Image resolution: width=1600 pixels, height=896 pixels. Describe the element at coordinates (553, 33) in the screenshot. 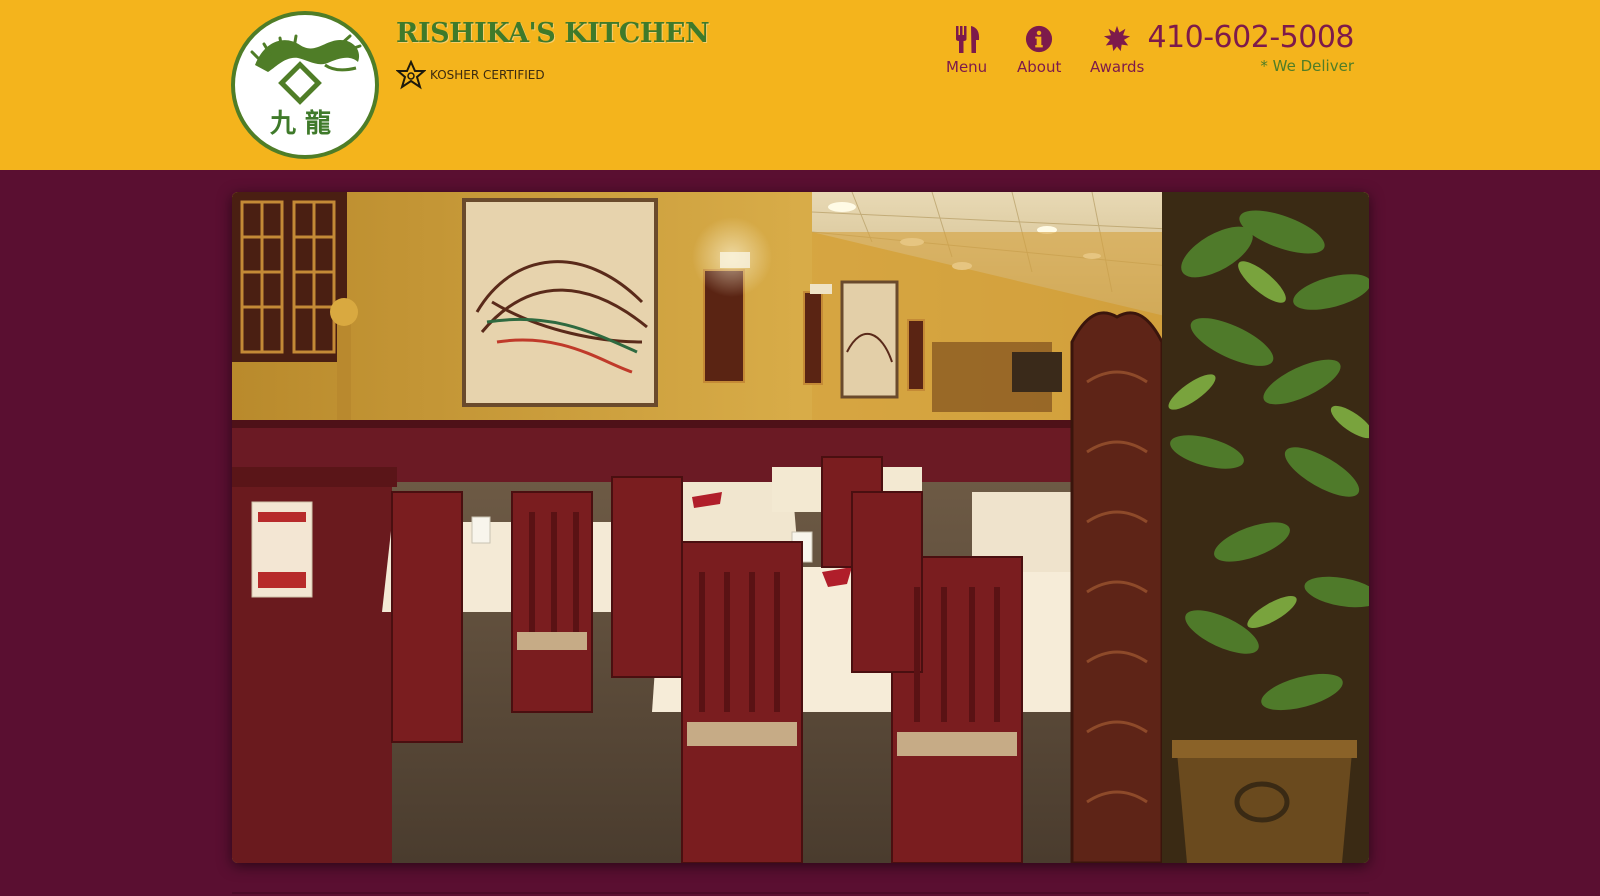

I see `brand-title: RISHIKA'S KITCHEN` at that location.